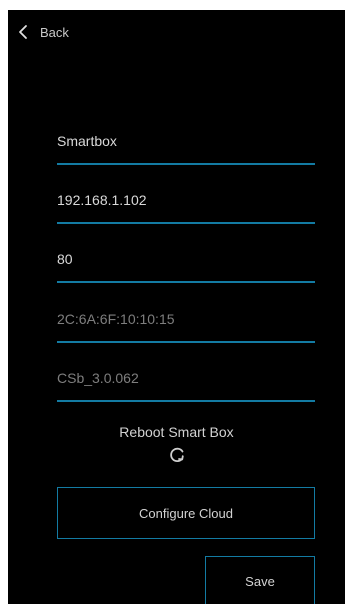  What do you see at coordinates (186, 378) in the screenshot?
I see `firmware-version-input` at bounding box center [186, 378].